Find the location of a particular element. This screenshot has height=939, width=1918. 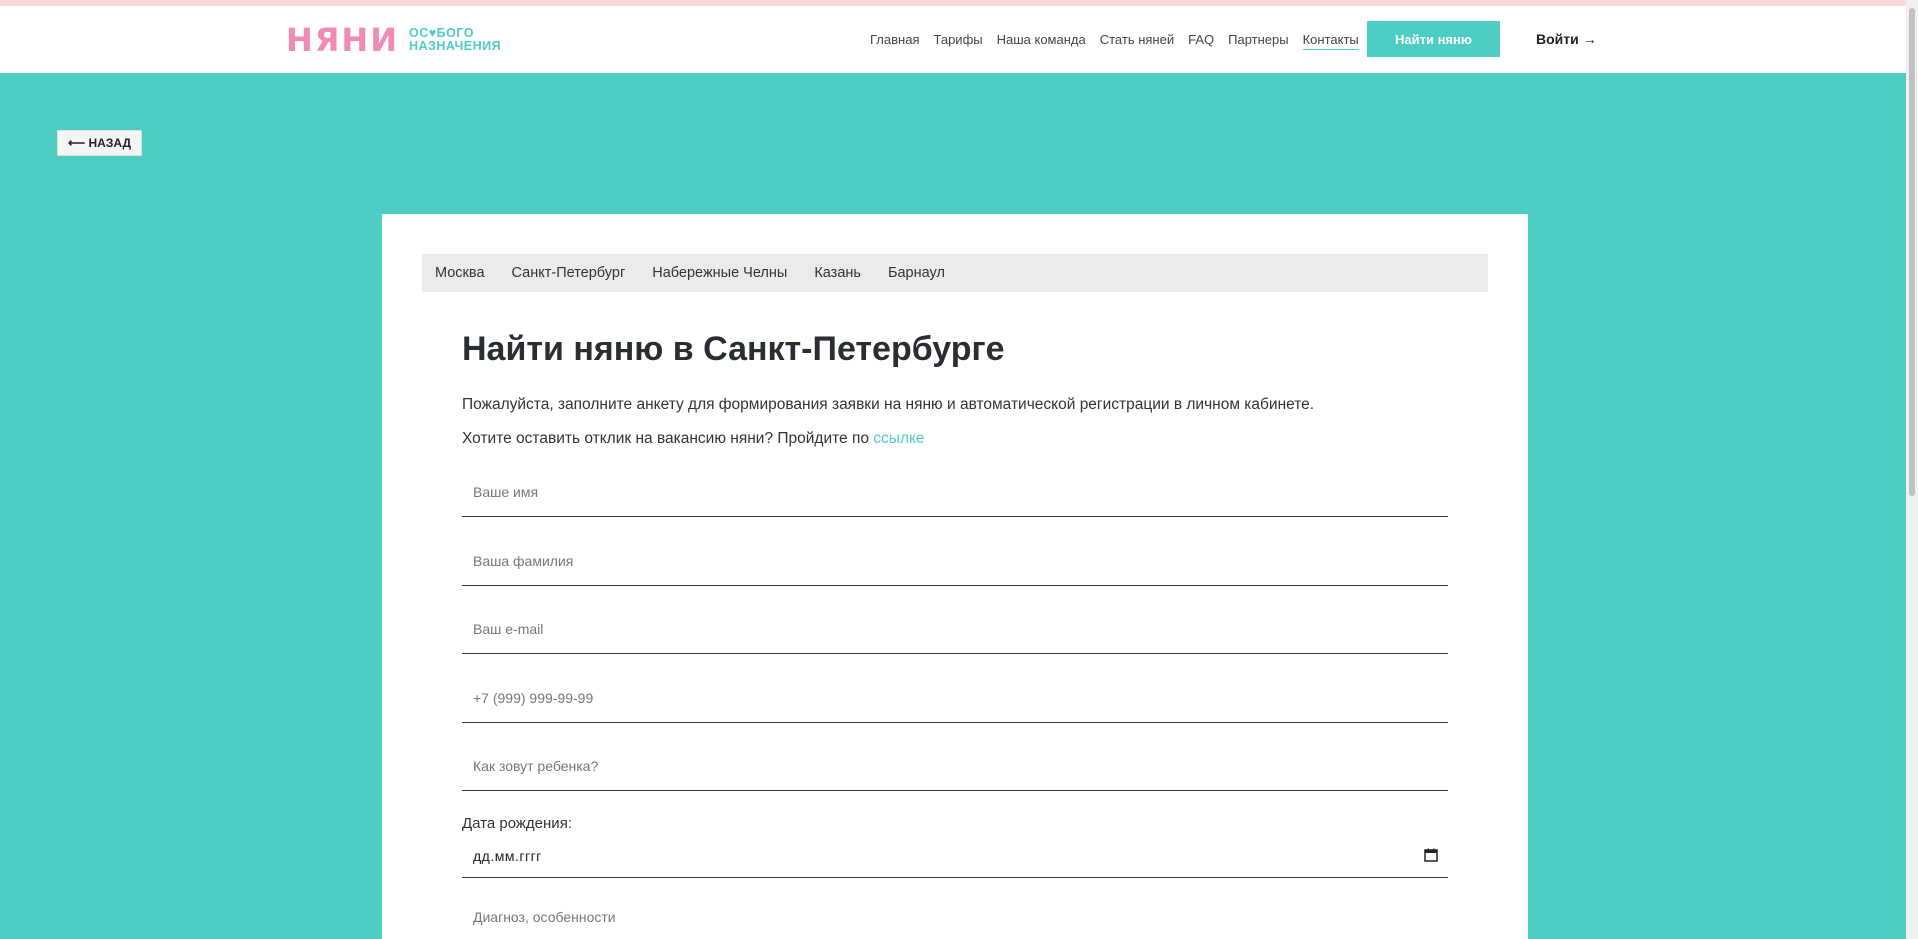

child-name-field is located at coordinates (955, 766).